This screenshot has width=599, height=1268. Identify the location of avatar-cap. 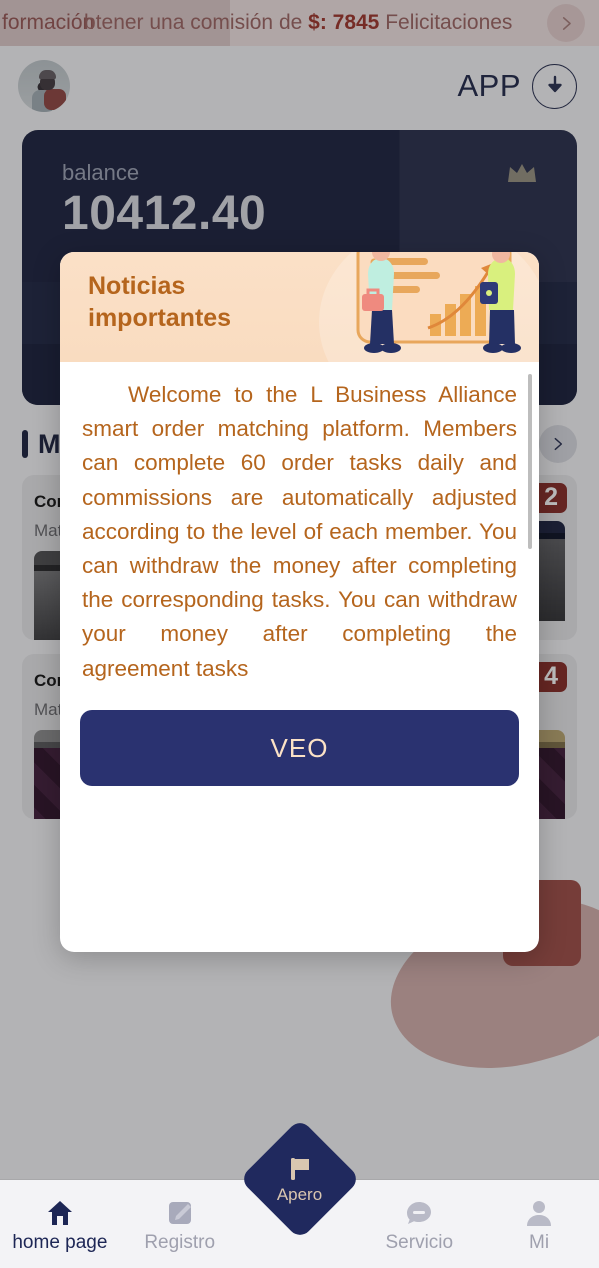
(47, 74).